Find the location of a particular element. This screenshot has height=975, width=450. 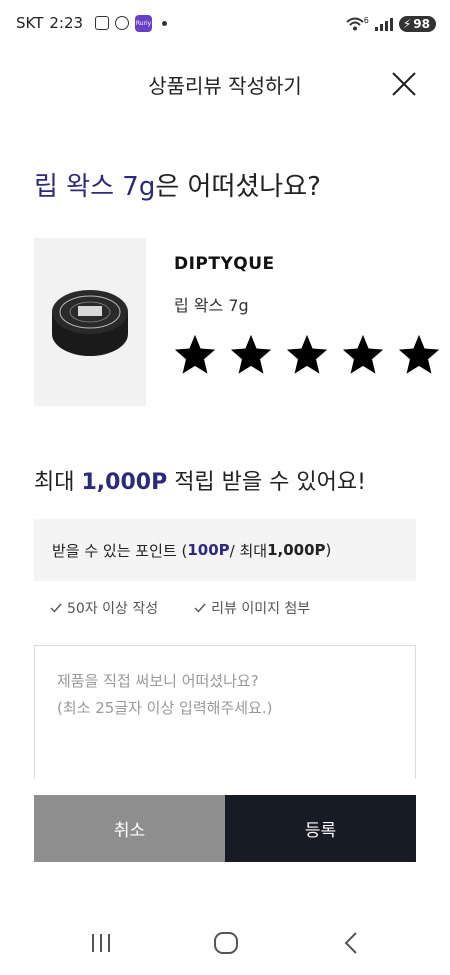

product-tin-image is located at coordinates (90, 323).